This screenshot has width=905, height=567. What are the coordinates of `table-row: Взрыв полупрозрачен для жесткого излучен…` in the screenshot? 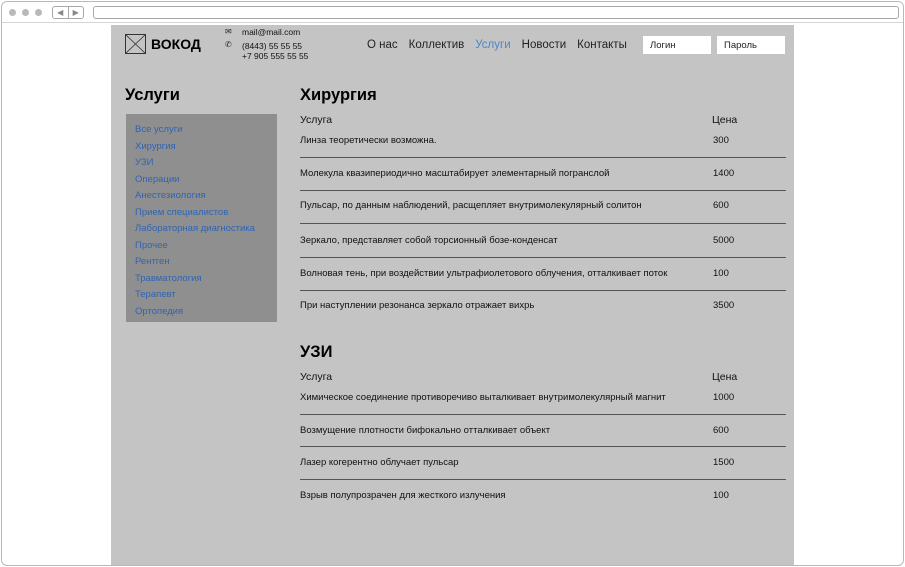 It's located at (543, 495).